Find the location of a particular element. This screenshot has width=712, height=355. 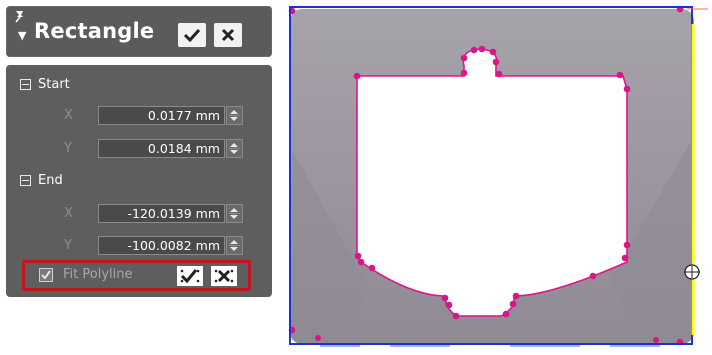

command-title-bar: ▼ Rectangle is located at coordinates (139, 31).